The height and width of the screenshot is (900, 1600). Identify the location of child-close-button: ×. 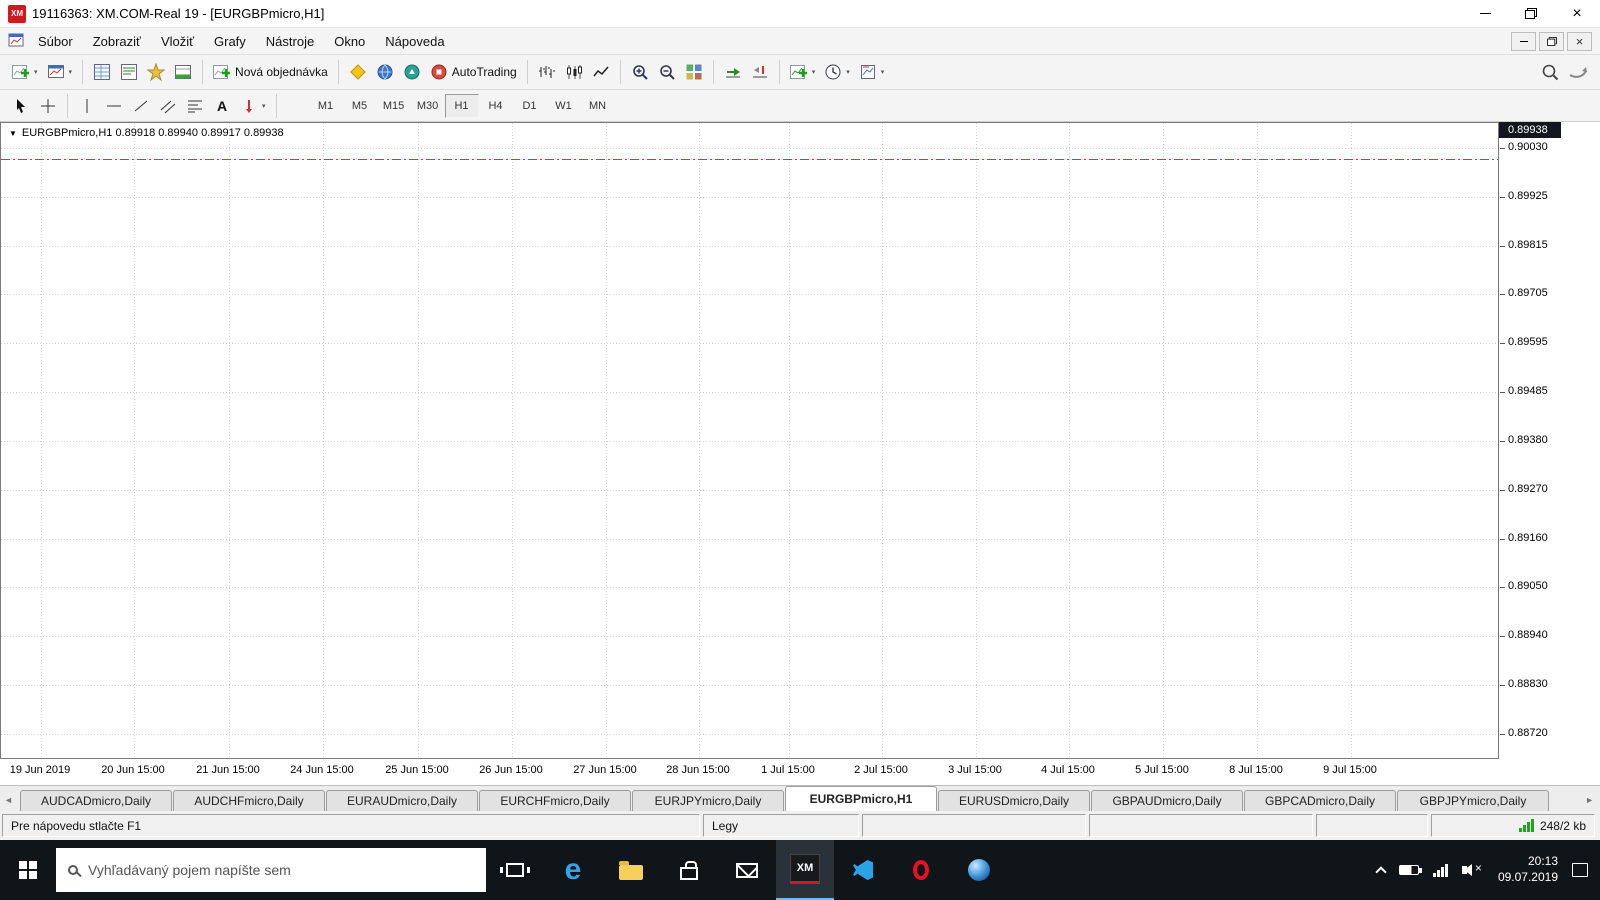
(1579, 41).